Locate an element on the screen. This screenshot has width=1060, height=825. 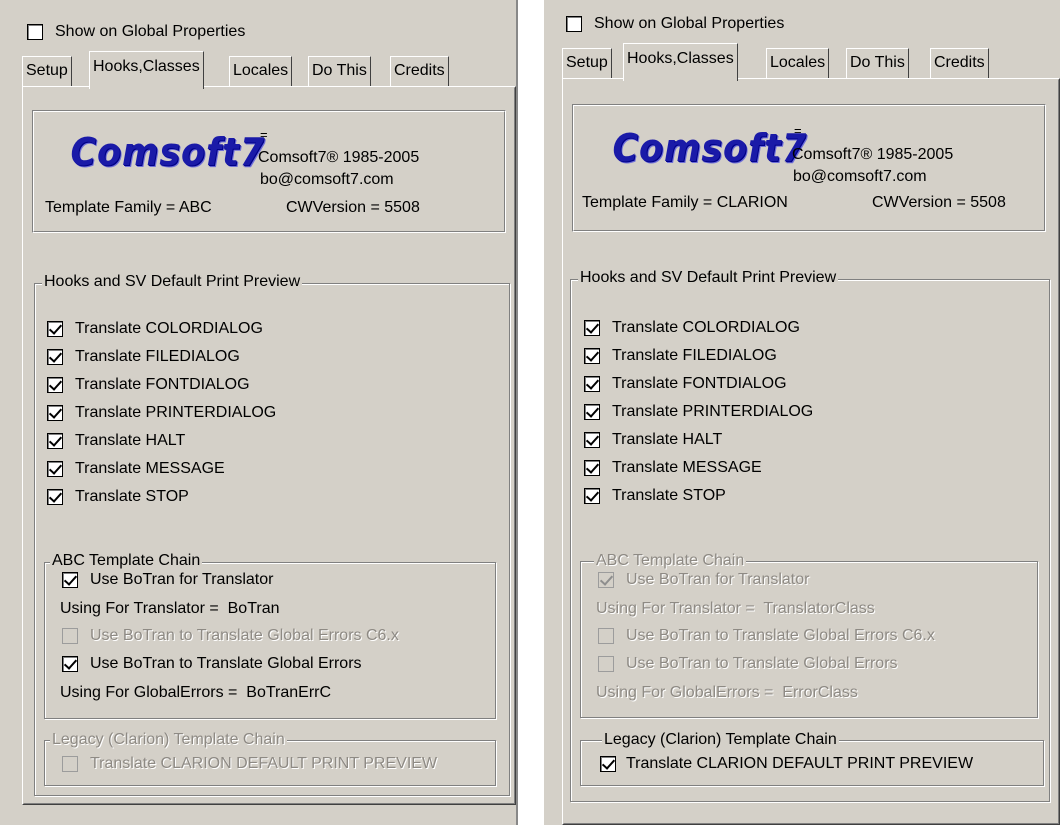
using-global-errors-text: Using For GlobalErrors = ErrorClass is located at coordinates (727, 692).